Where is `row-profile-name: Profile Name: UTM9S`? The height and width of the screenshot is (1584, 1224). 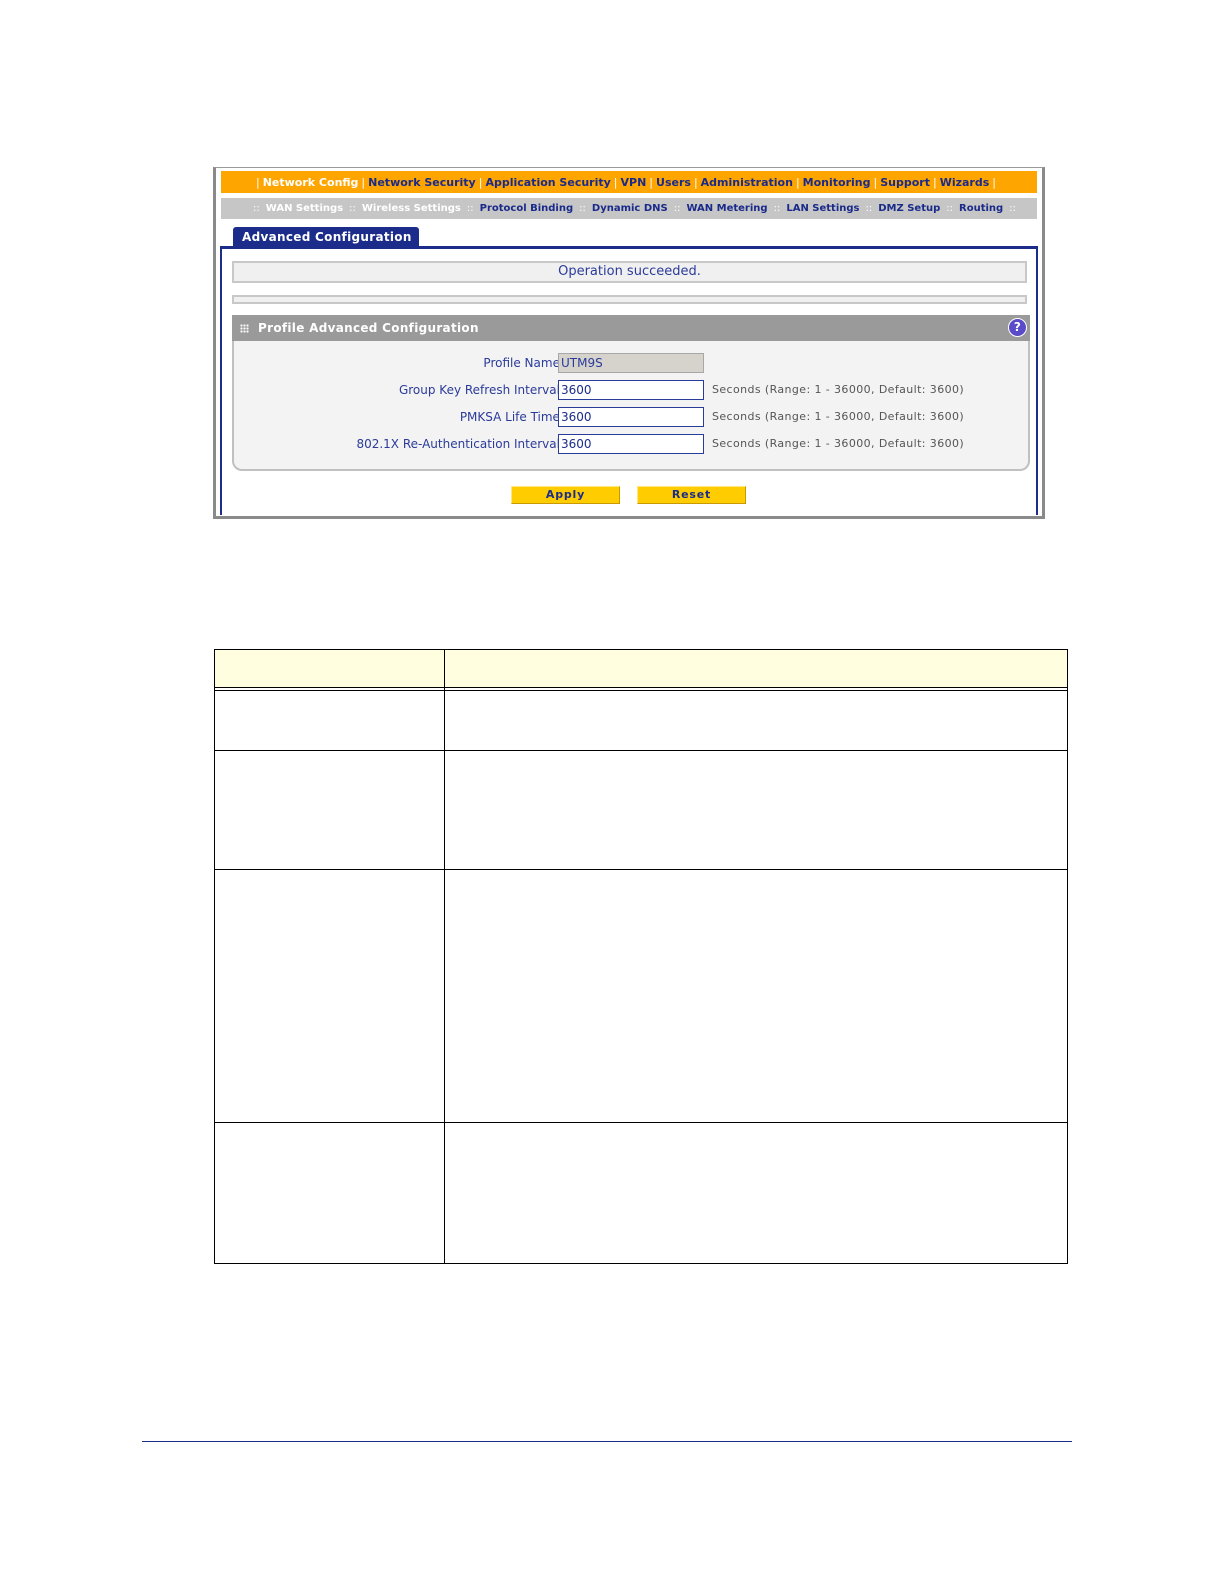
row-profile-name: Profile Name: UTM9S is located at coordinates (631, 363).